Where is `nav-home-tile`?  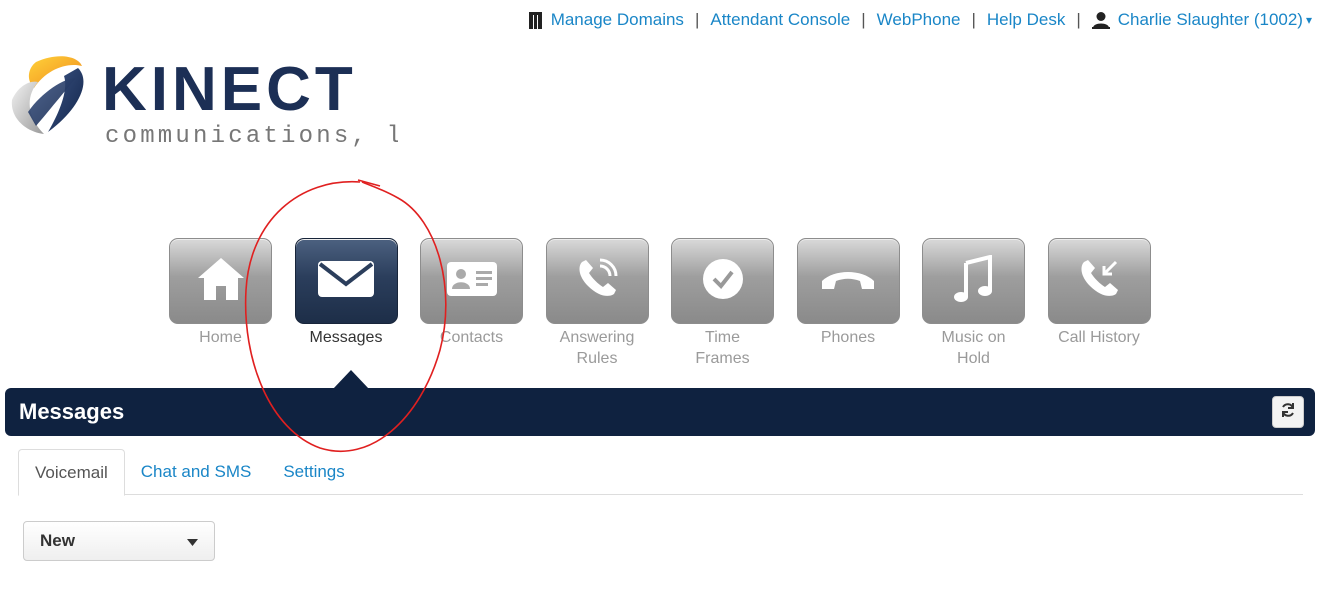 nav-home-tile is located at coordinates (220, 281).